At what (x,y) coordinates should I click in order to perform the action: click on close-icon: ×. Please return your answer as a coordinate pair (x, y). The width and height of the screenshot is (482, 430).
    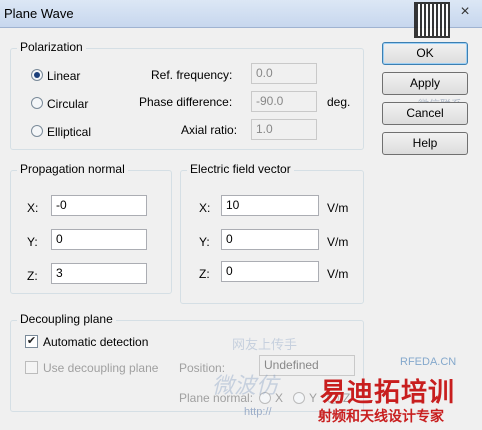
    Looking at the image, I should click on (465, 12).